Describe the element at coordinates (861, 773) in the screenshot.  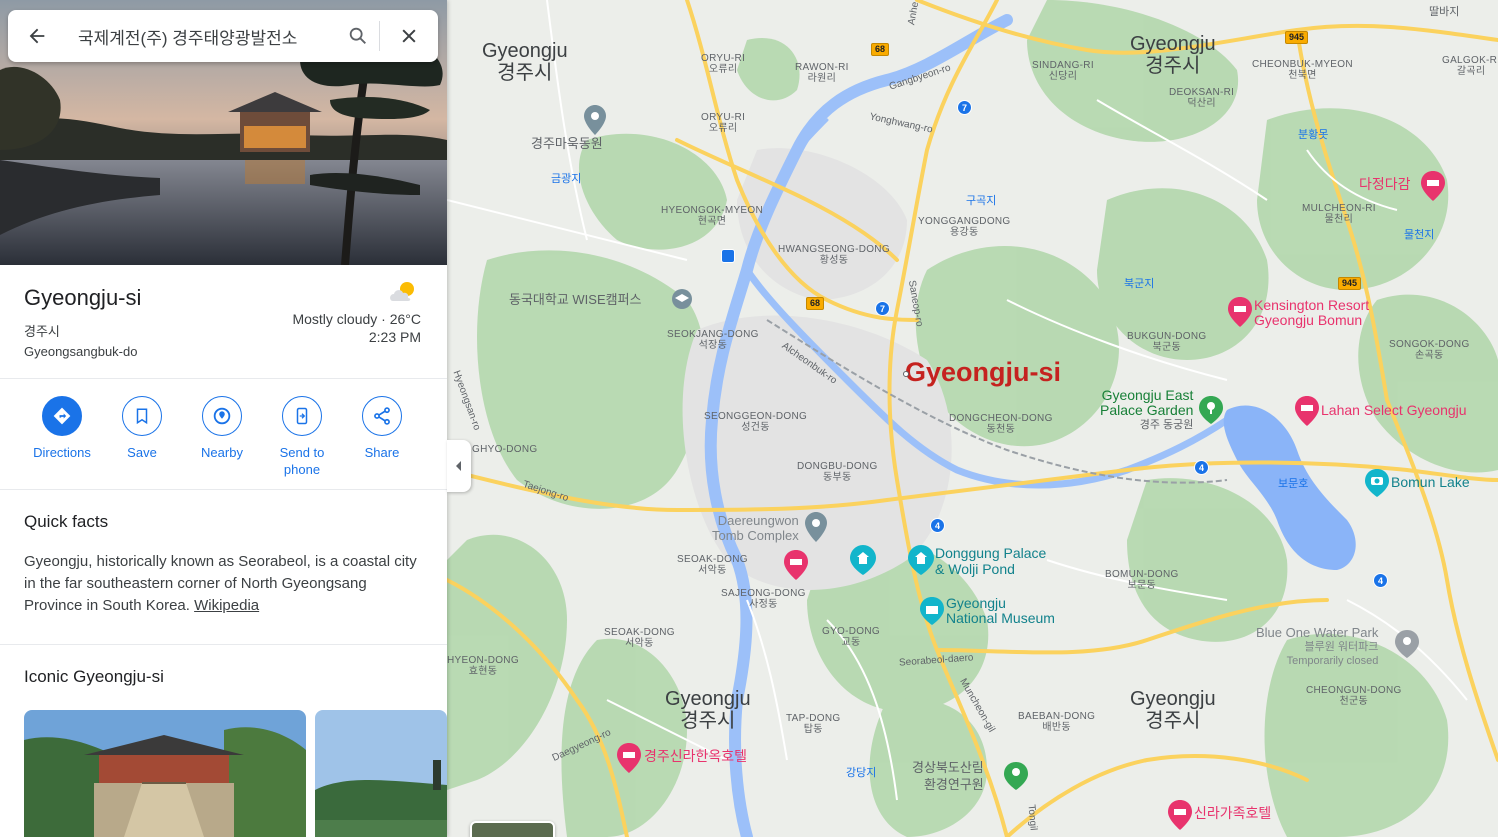
I see `place-label: 강당지` at that location.